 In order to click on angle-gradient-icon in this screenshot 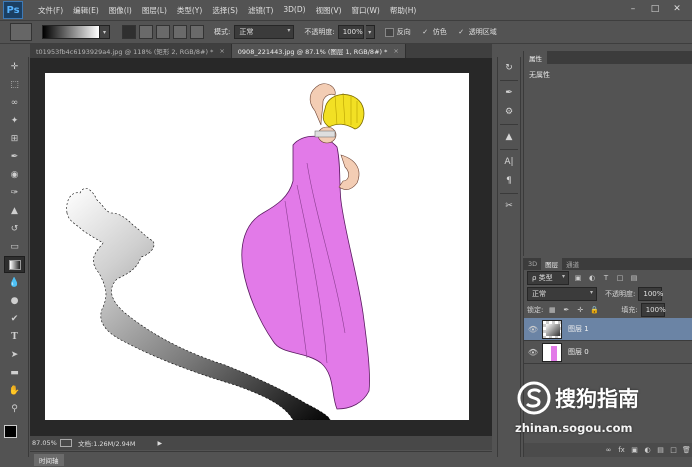, I will do `click(163, 32)`.